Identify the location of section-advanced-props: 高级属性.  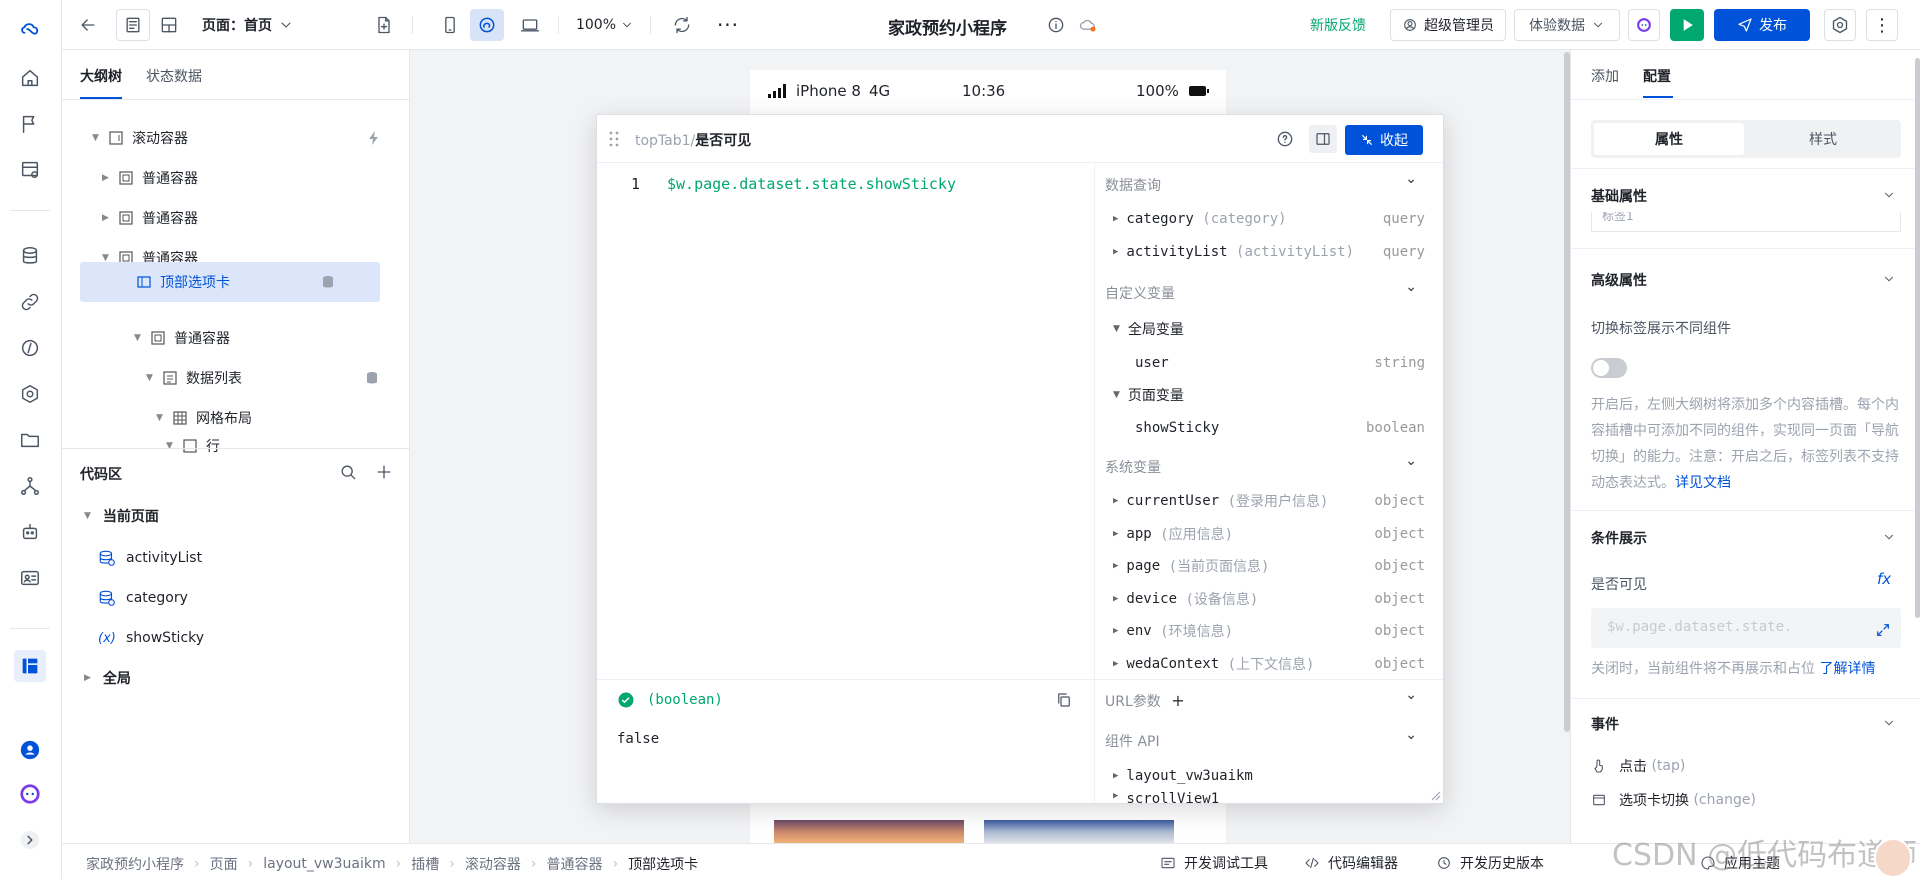
(1619, 280).